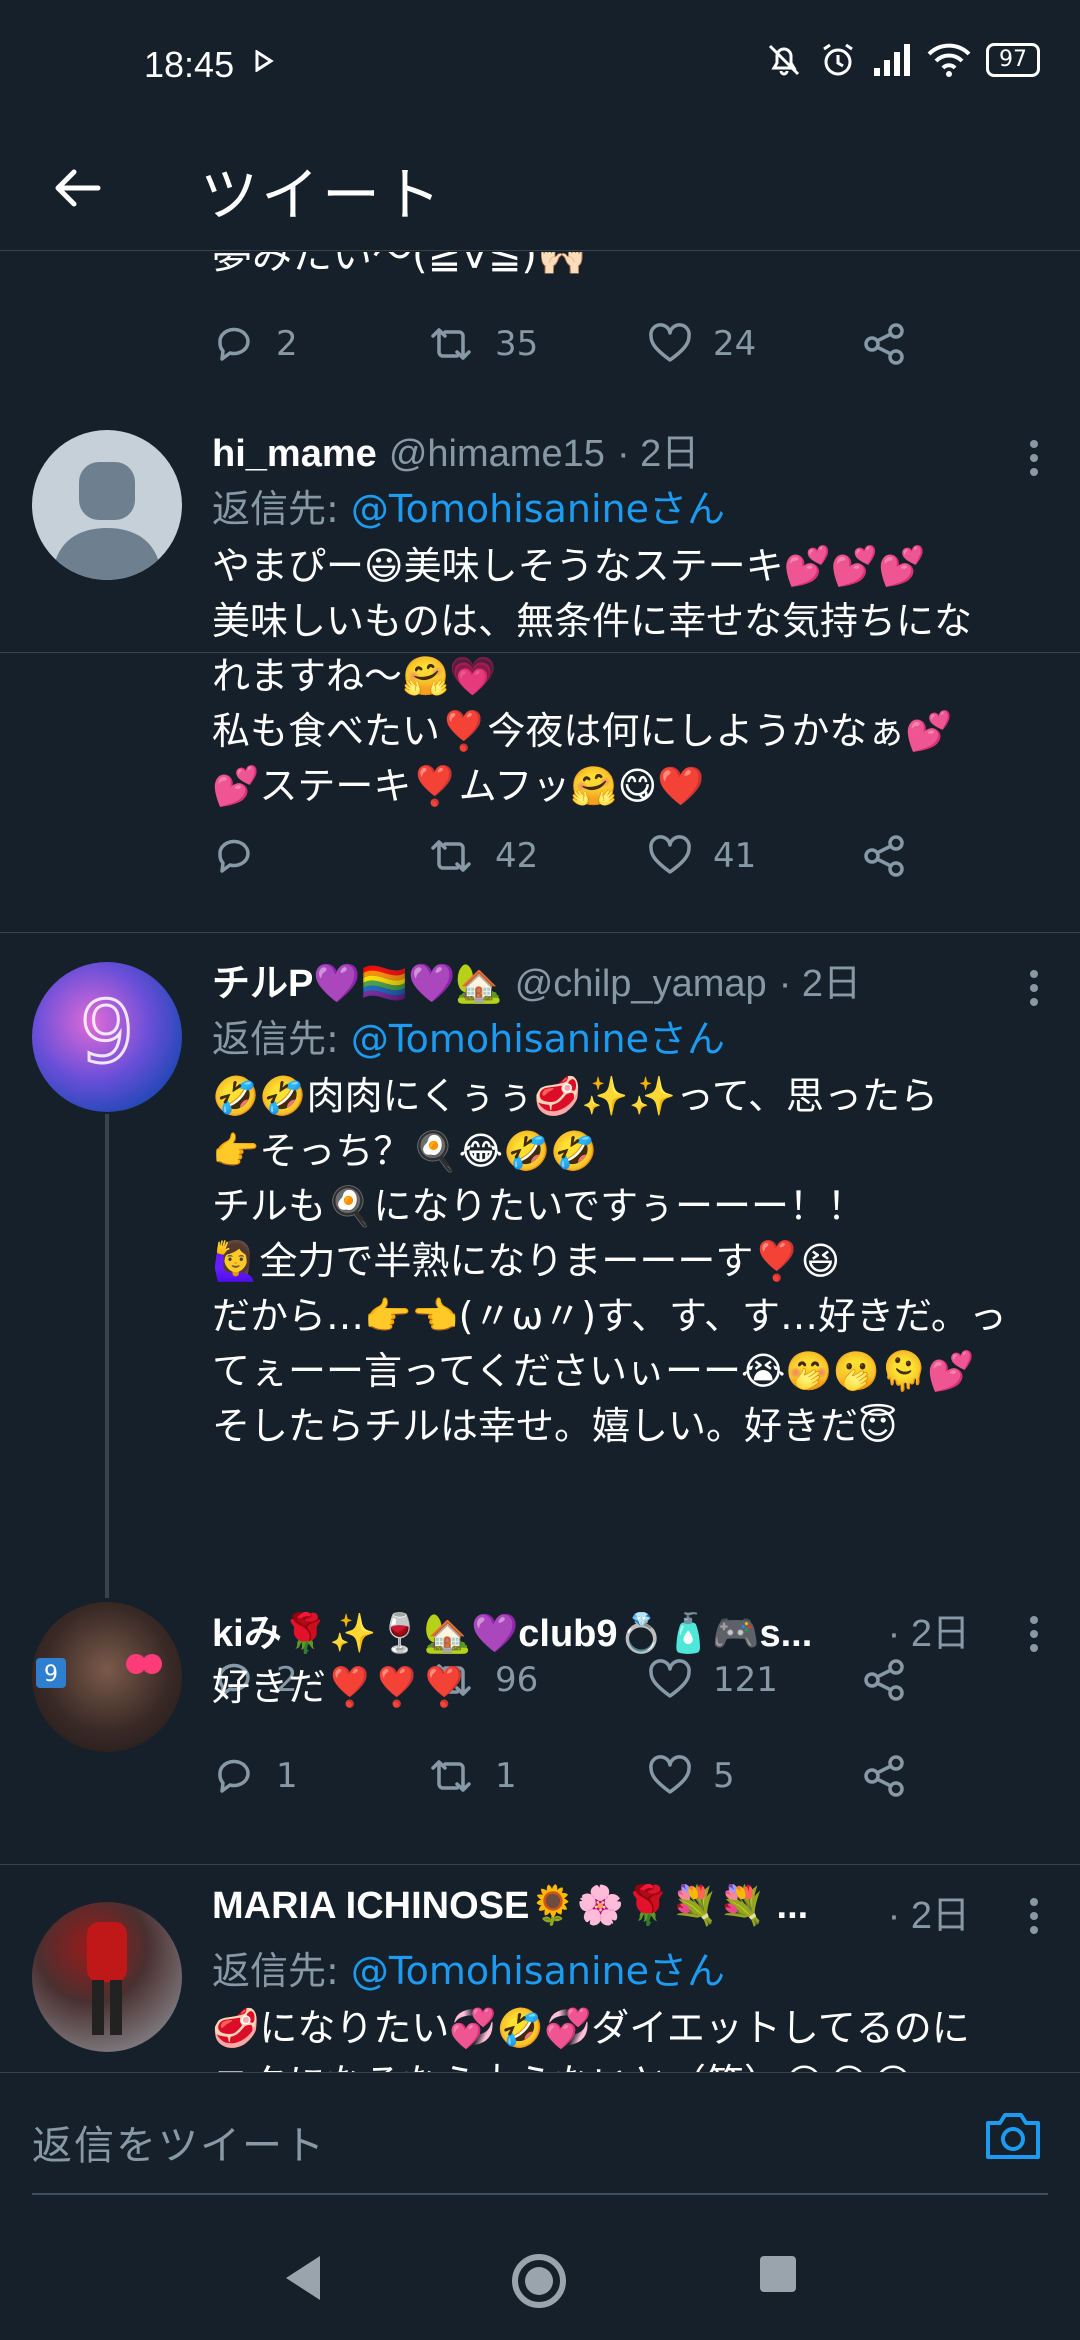 The height and width of the screenshot is (2340, 1080). I want to click on nav-recents-icon, so click(778, 2274).